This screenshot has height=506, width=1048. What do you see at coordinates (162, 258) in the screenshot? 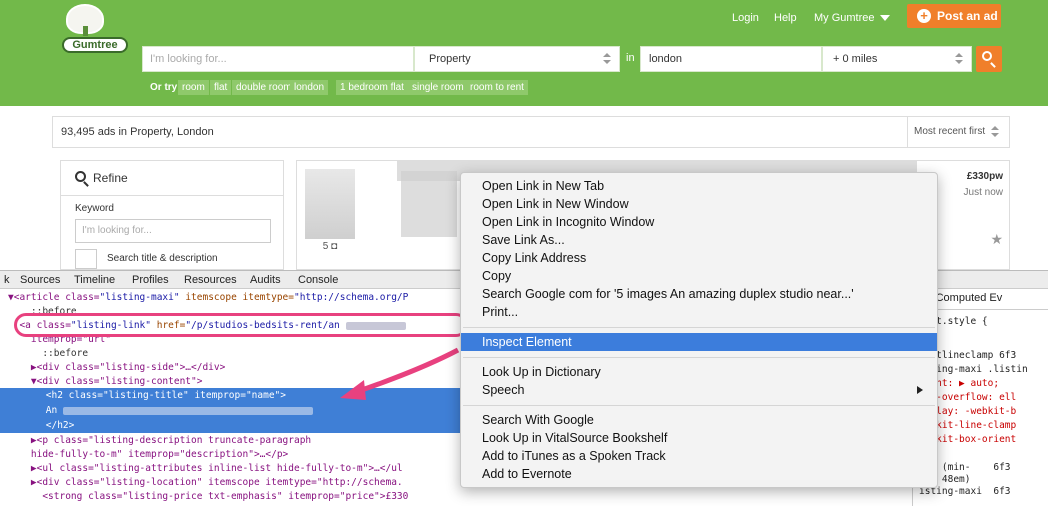
I see `checkbox-label: Search title & description` at bounding box center [162, 258].